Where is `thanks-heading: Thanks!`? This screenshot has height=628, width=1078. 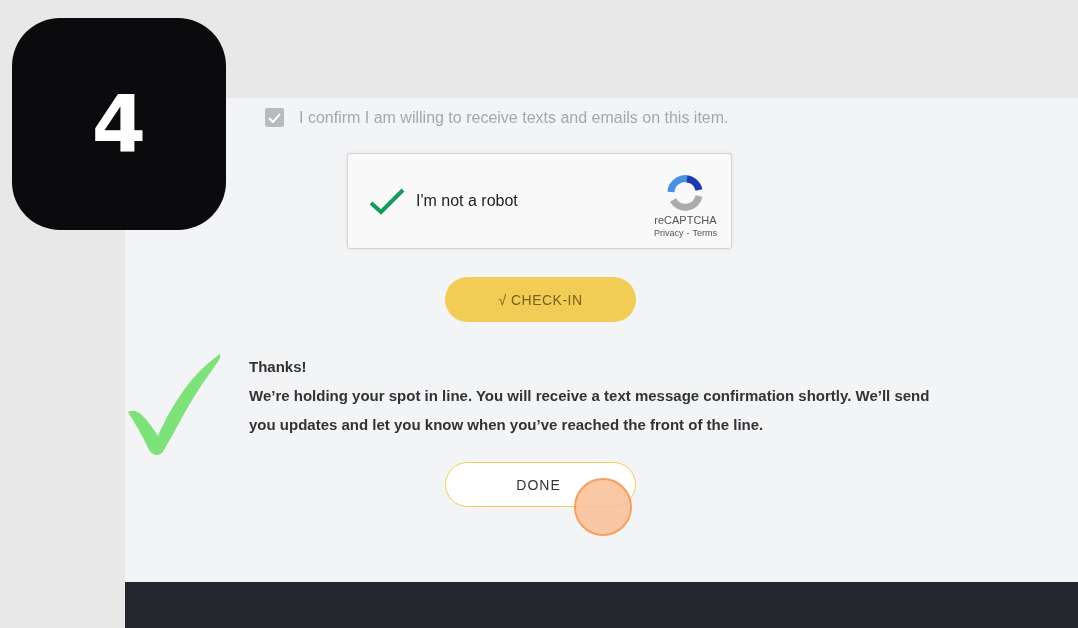 thanks-heading: Thanks! is located at coordinates (278, 367).